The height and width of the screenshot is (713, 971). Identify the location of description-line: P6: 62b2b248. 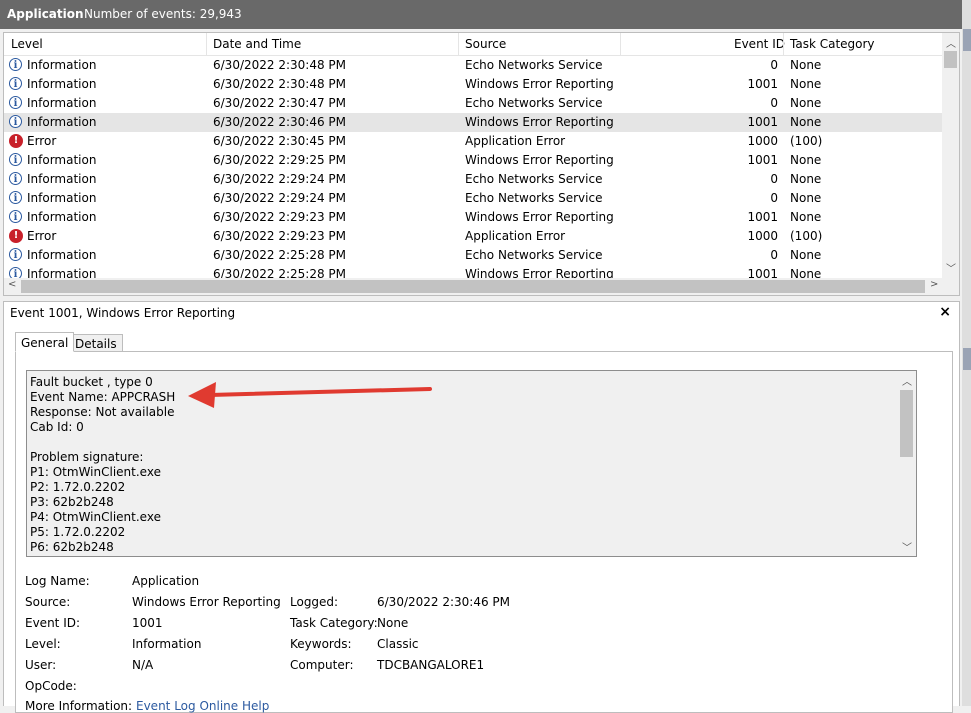
(72, 547).